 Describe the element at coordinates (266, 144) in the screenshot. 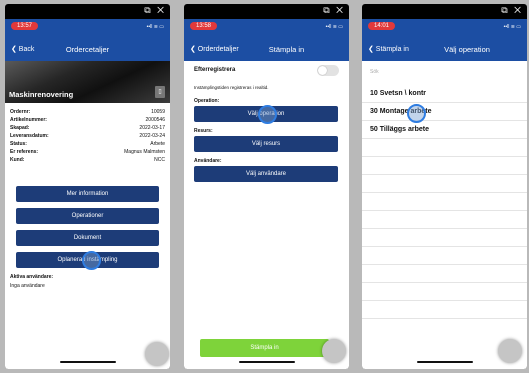

I see `select-resource-button: Välj resurs` at that location.